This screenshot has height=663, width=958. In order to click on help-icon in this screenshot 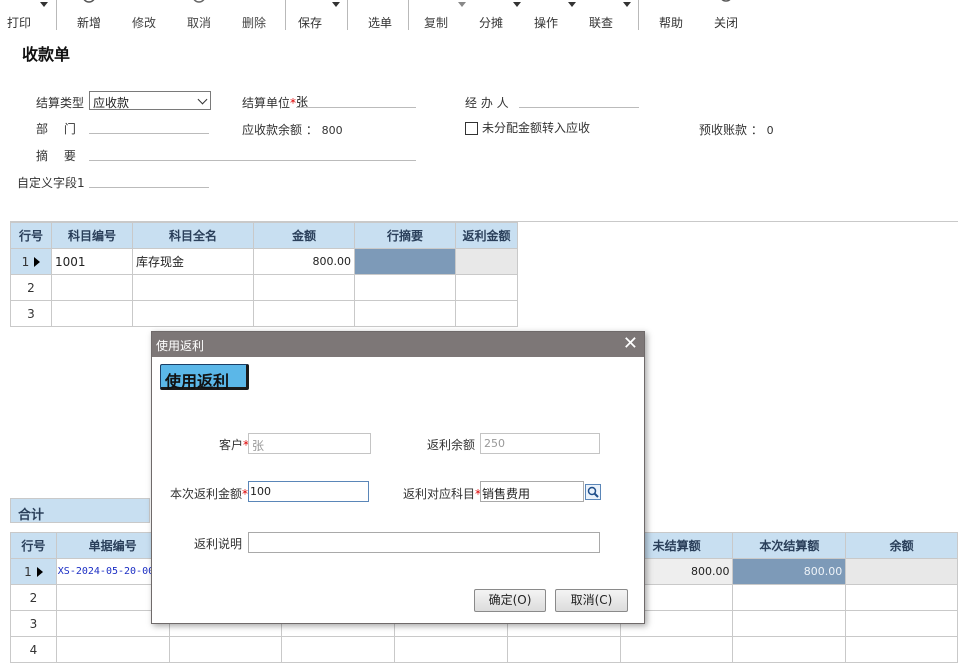, I will do `click(671, 3)`.